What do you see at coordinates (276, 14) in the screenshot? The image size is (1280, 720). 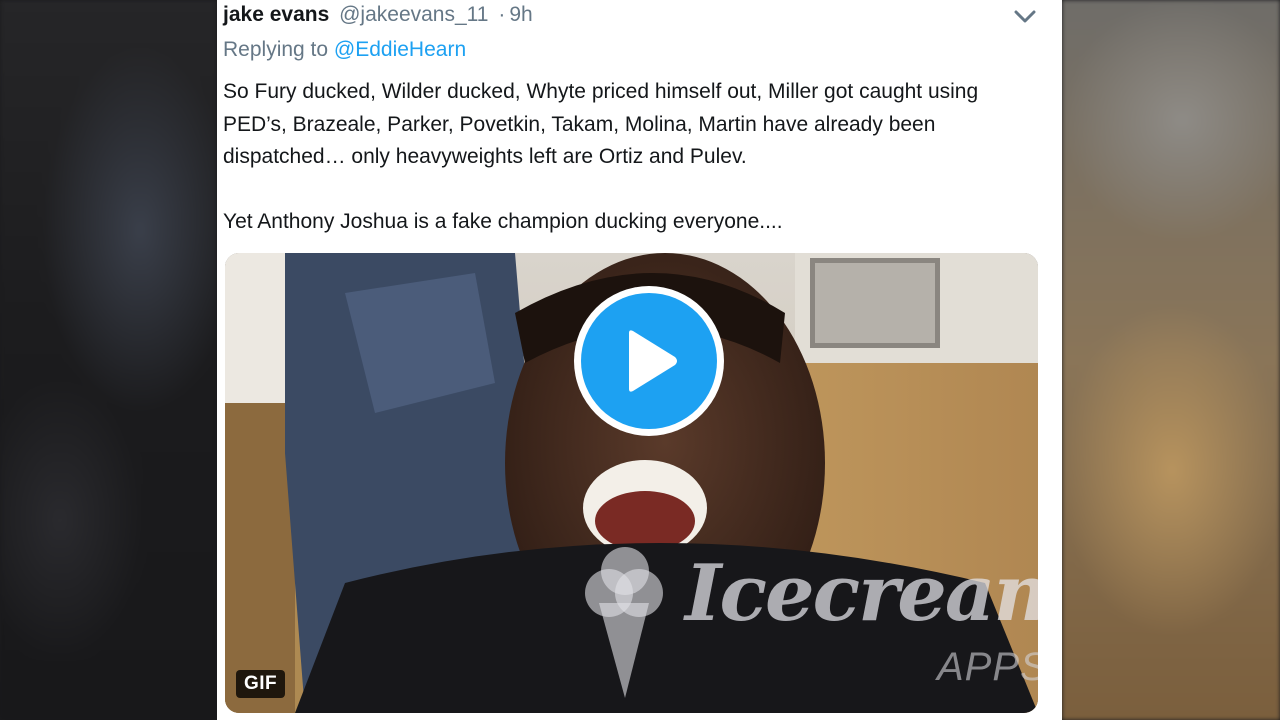 I see `author-name: jake evans` at bounding box center [276, 14].